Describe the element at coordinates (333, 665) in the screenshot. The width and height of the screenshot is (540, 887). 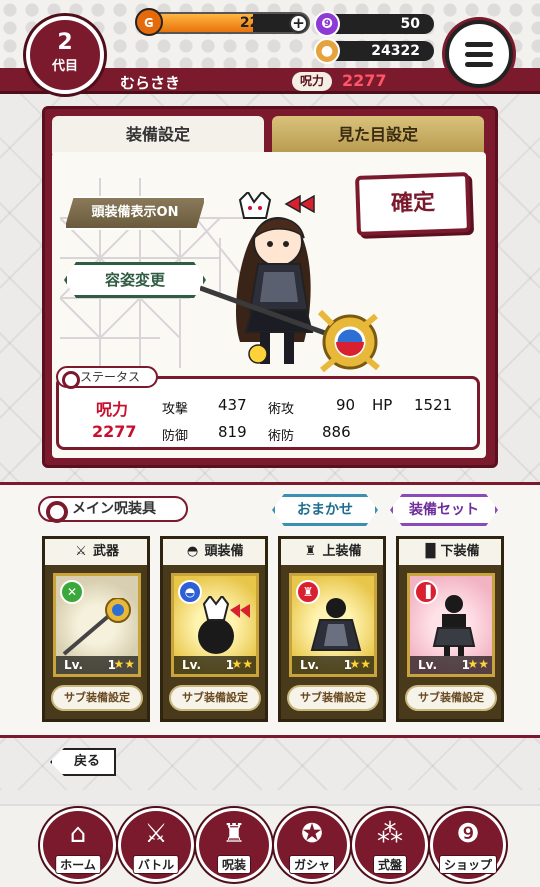
I see `slot-upper-level: Lv. 1 ★★` at that location.